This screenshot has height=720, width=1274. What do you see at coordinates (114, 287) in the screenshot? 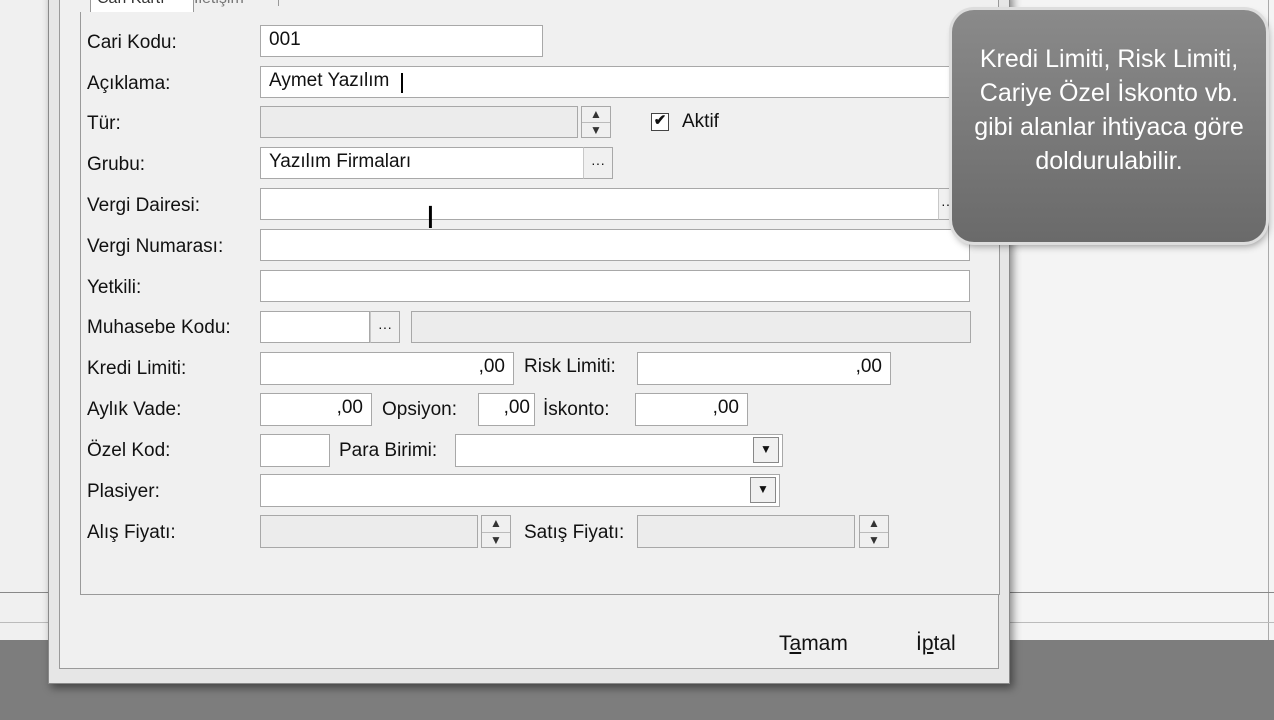
I see `yetkili-label: Yetkili:` at bounding box center [114, 287].